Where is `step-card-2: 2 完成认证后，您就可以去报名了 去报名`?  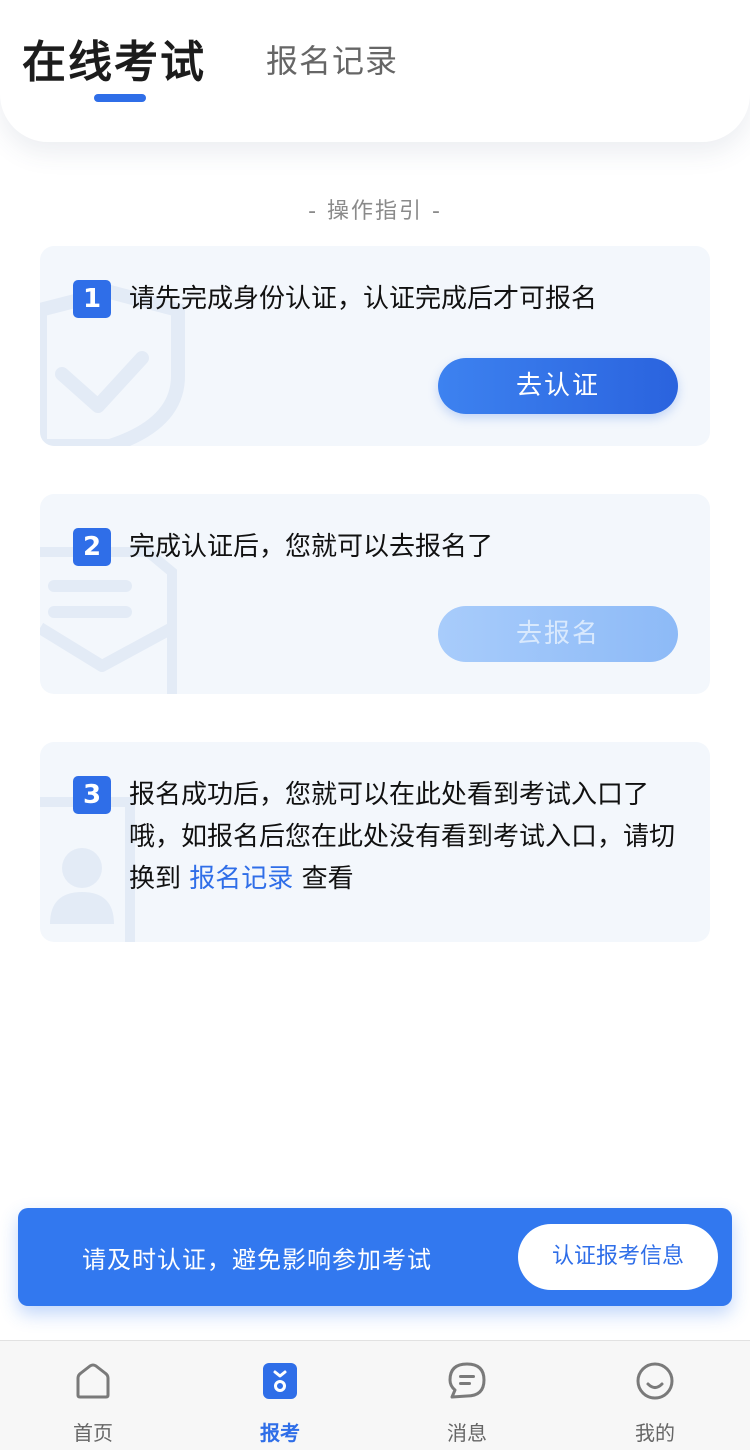 step-card-2: 2 完成认证后，您就可以去报名了 去报名 is located at coordinates (375, 594).